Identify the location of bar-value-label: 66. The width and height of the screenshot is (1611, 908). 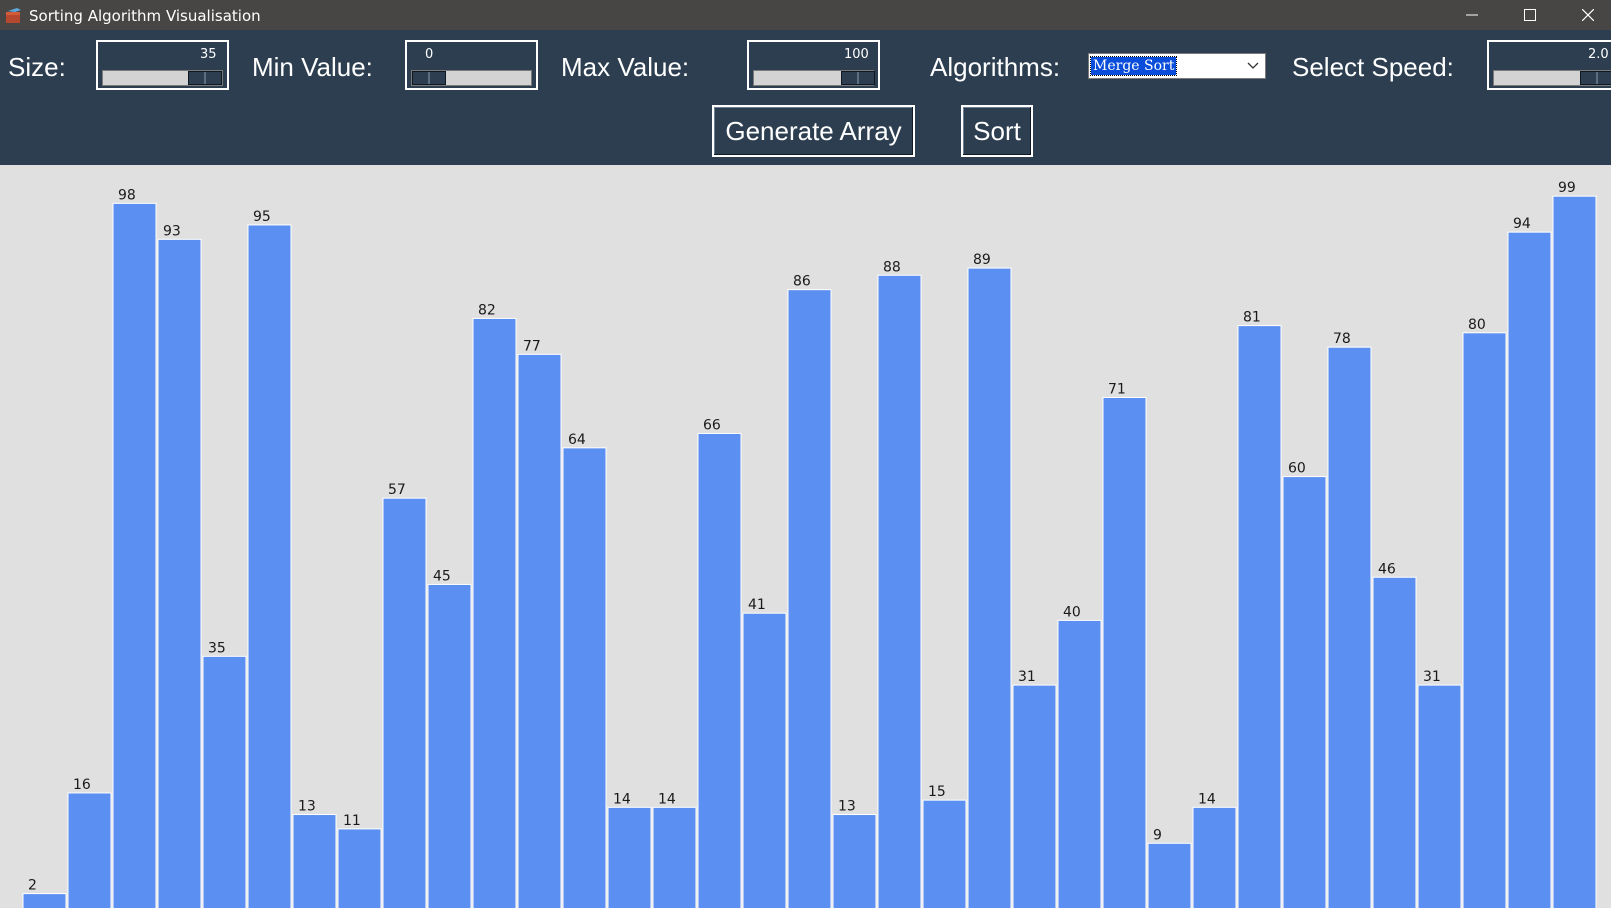
(712, 425).